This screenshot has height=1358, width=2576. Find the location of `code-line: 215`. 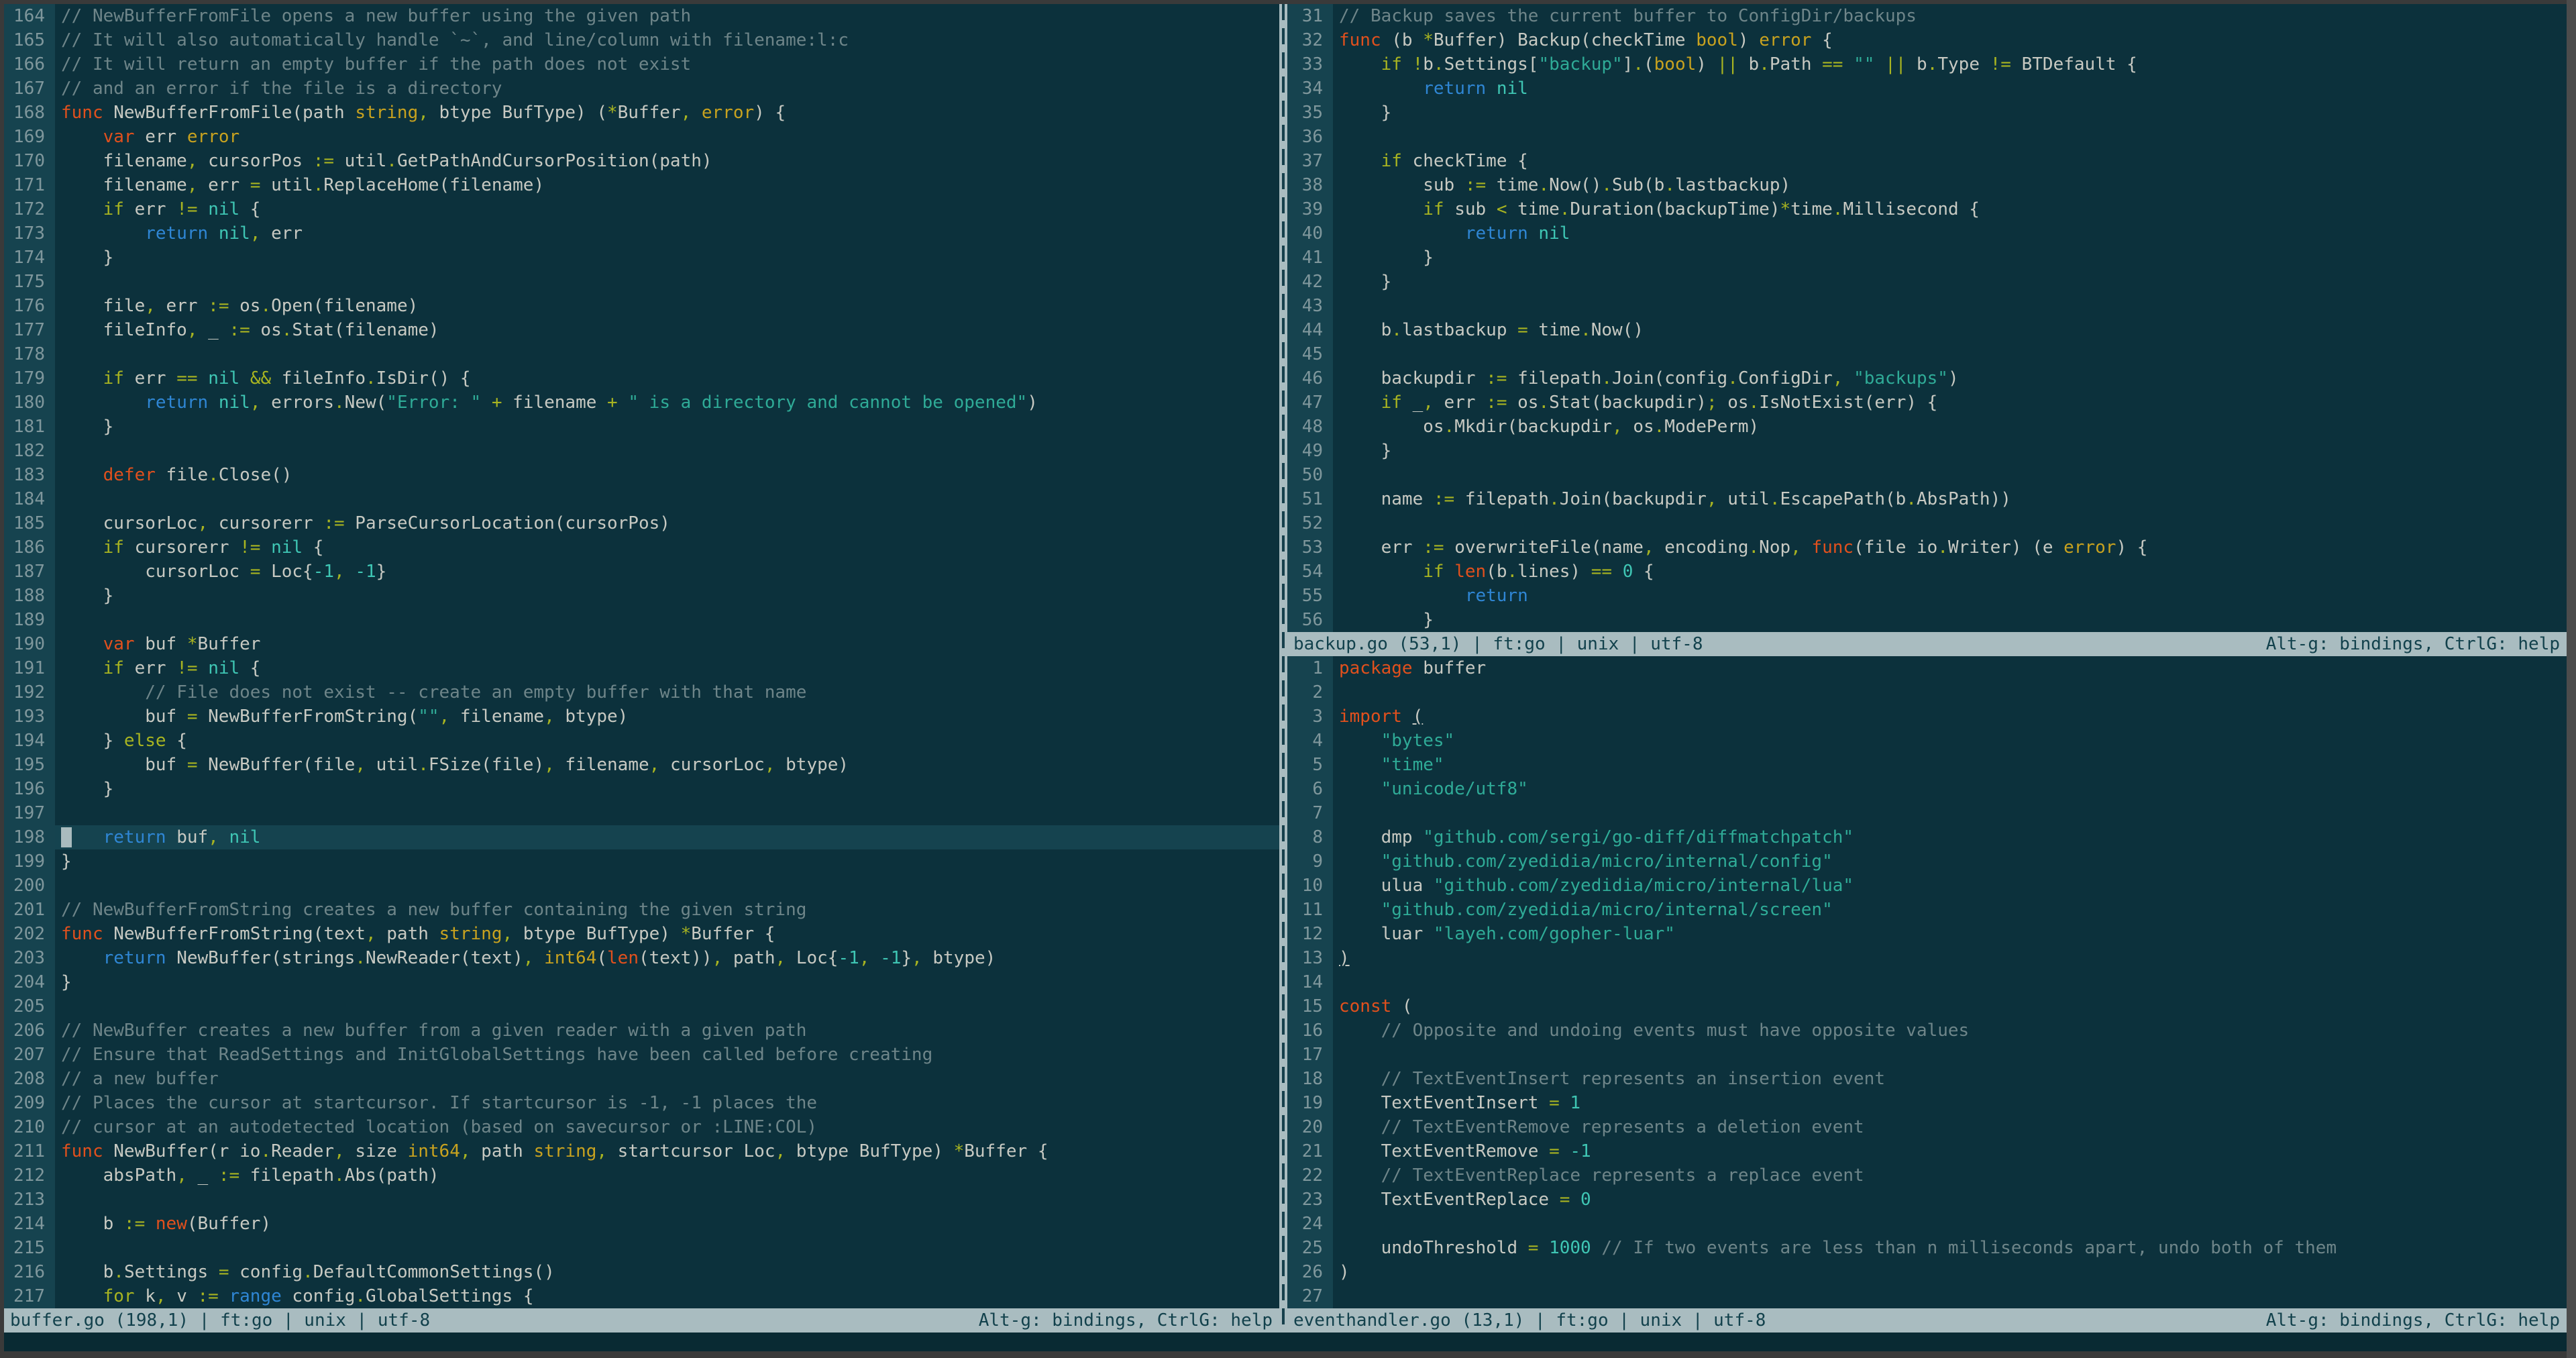

code-line: 215 is located at coordinates (641, 1248).